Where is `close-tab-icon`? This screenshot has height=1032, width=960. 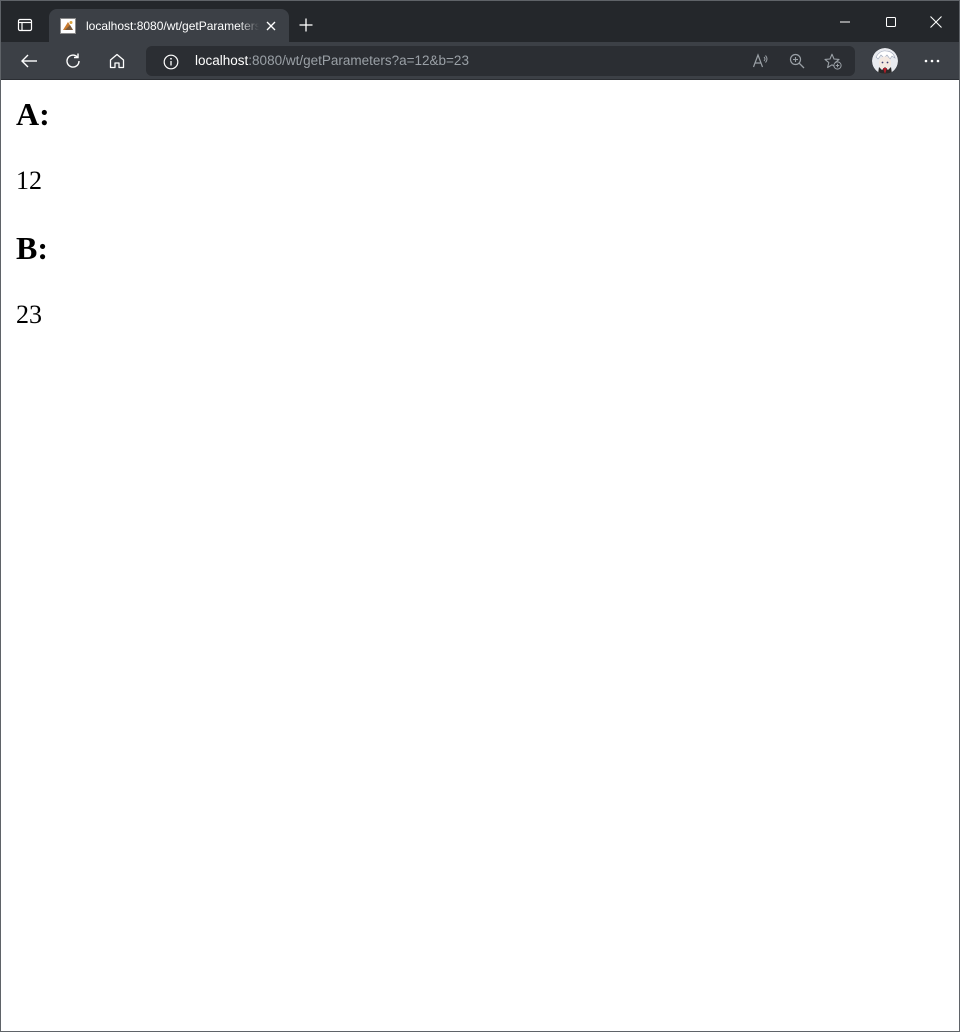
close-tab-icon is located at coordinates (271, 26).